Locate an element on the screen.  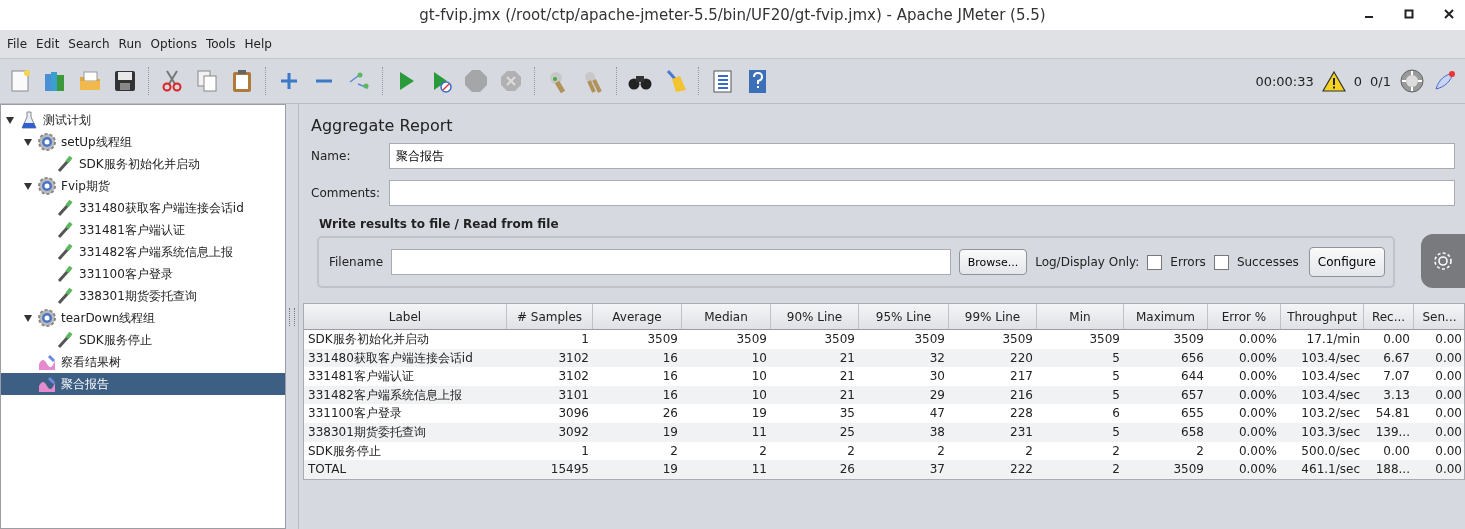
menu-item: Help is located at coordinates (258, 44).